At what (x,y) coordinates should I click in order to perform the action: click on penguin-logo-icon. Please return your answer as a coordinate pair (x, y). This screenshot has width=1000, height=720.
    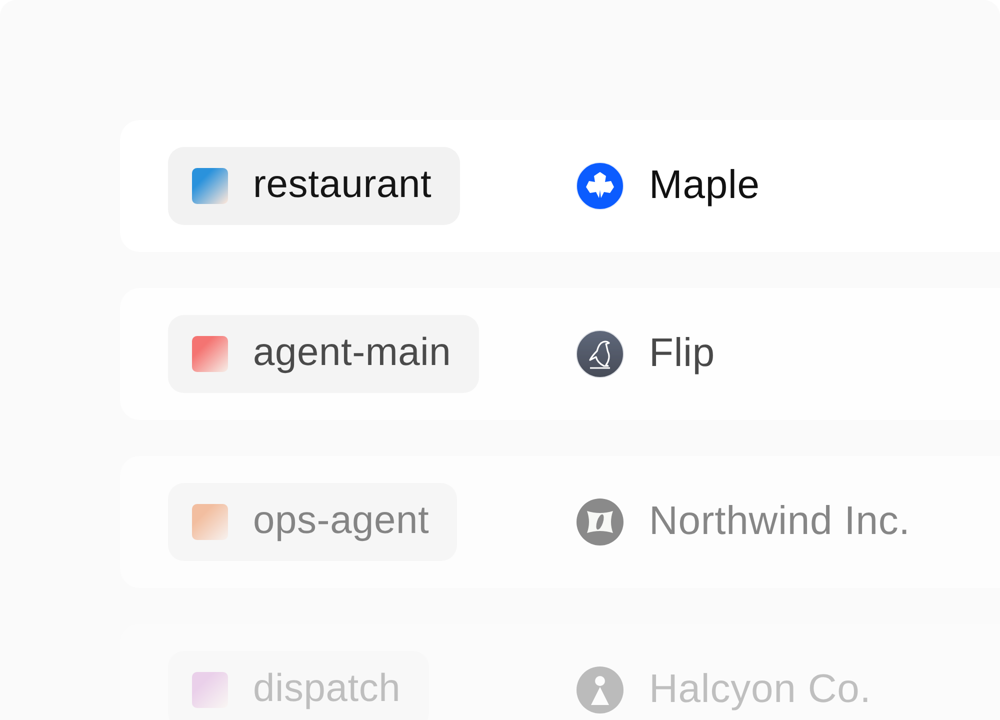
    Looking at the image, I should click on (600, 354).